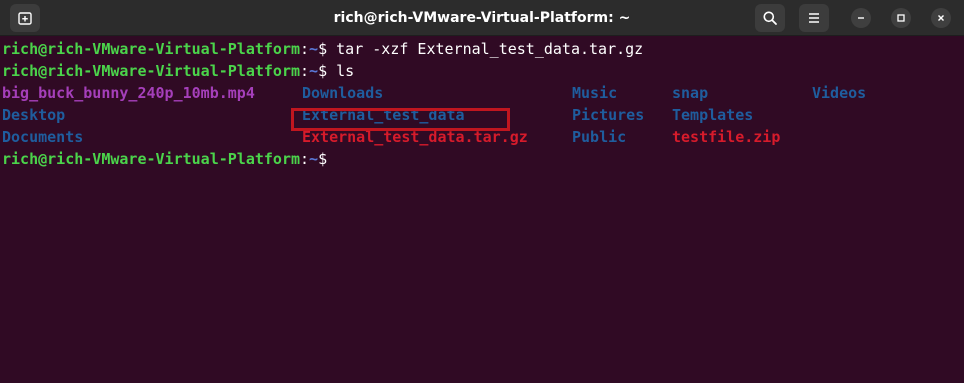  What do you see at coordinates (128, 93) in the screenshot?
I see `file-entry: big_buck_bunny_240p_10mb.mp4` at bounding box center [128, 93].